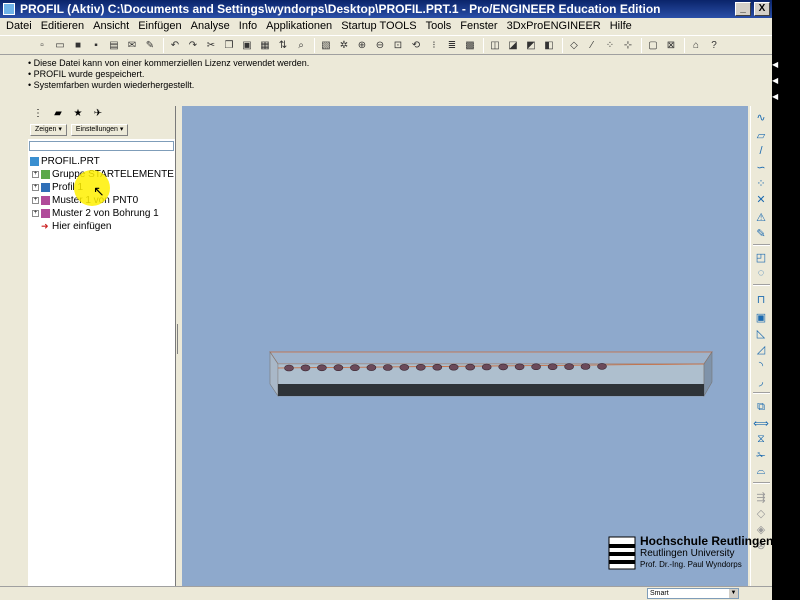 This screenshot has height=600, width=800. I want to click on undo-icon: ↶, so click(175, 45).